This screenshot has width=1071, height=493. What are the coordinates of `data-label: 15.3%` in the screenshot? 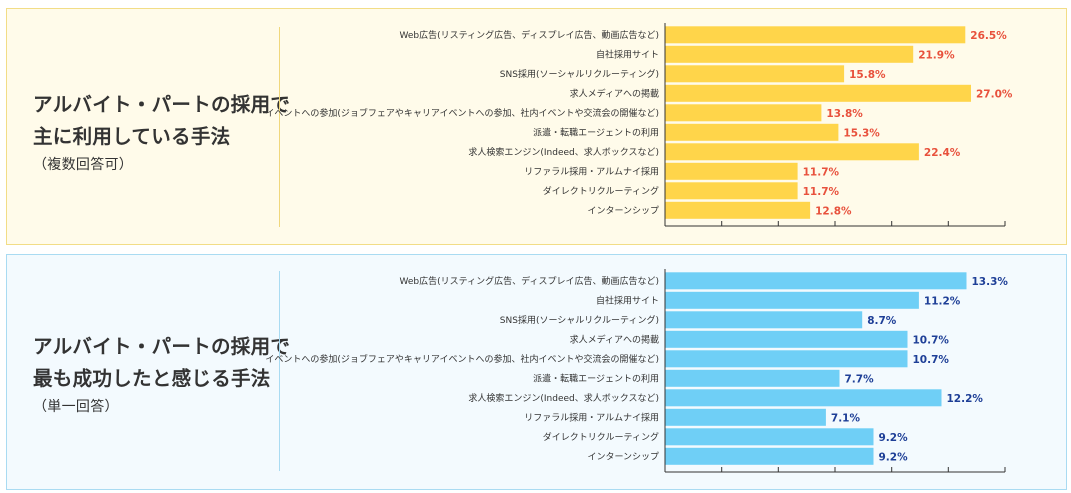 It's located at (861, 133).